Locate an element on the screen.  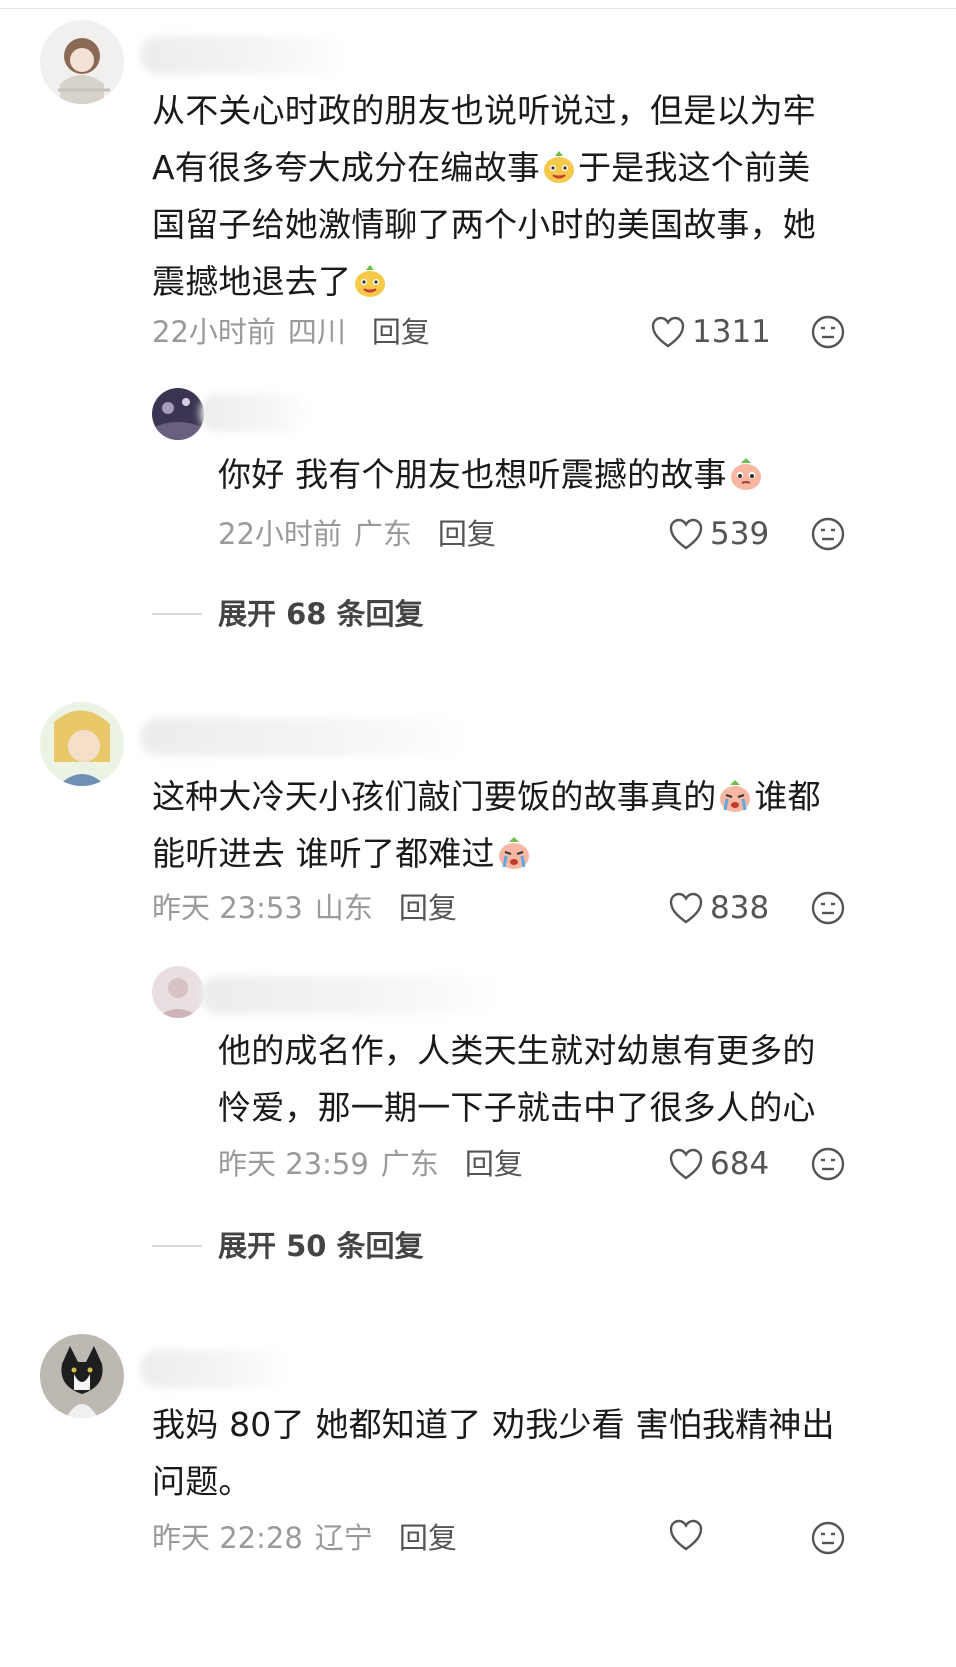
like-button: 838 is located at coordinates (718, 908).